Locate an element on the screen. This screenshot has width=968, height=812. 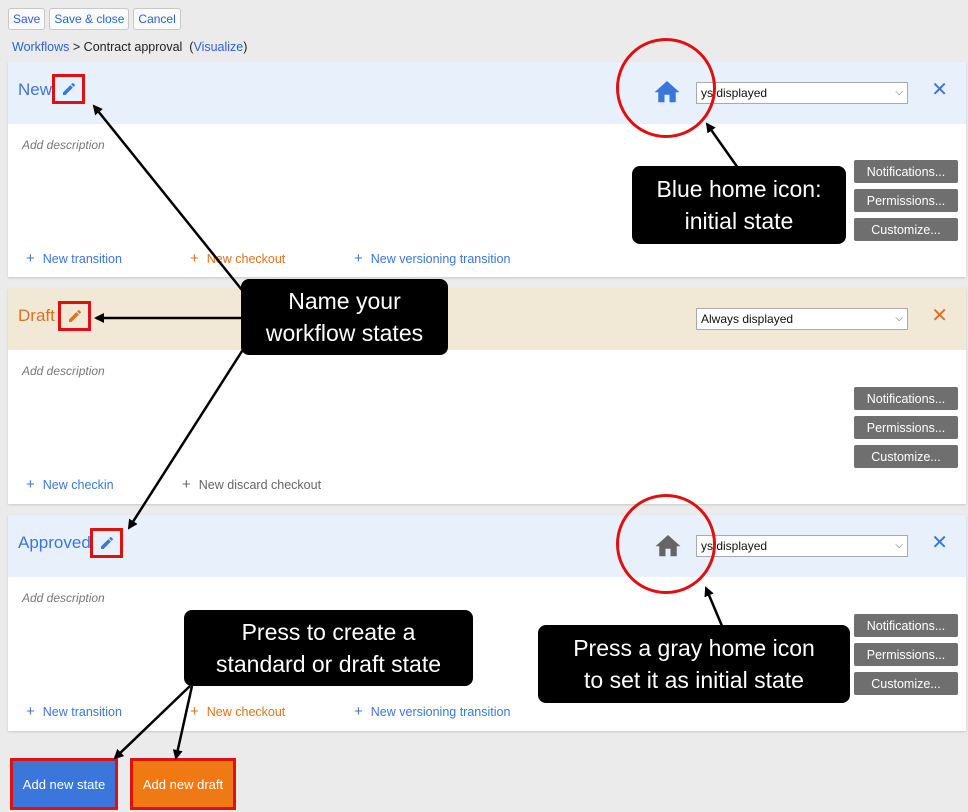
state-header: Draft Always displayed ⌵ ✕ is located at coordinates (487, 319).